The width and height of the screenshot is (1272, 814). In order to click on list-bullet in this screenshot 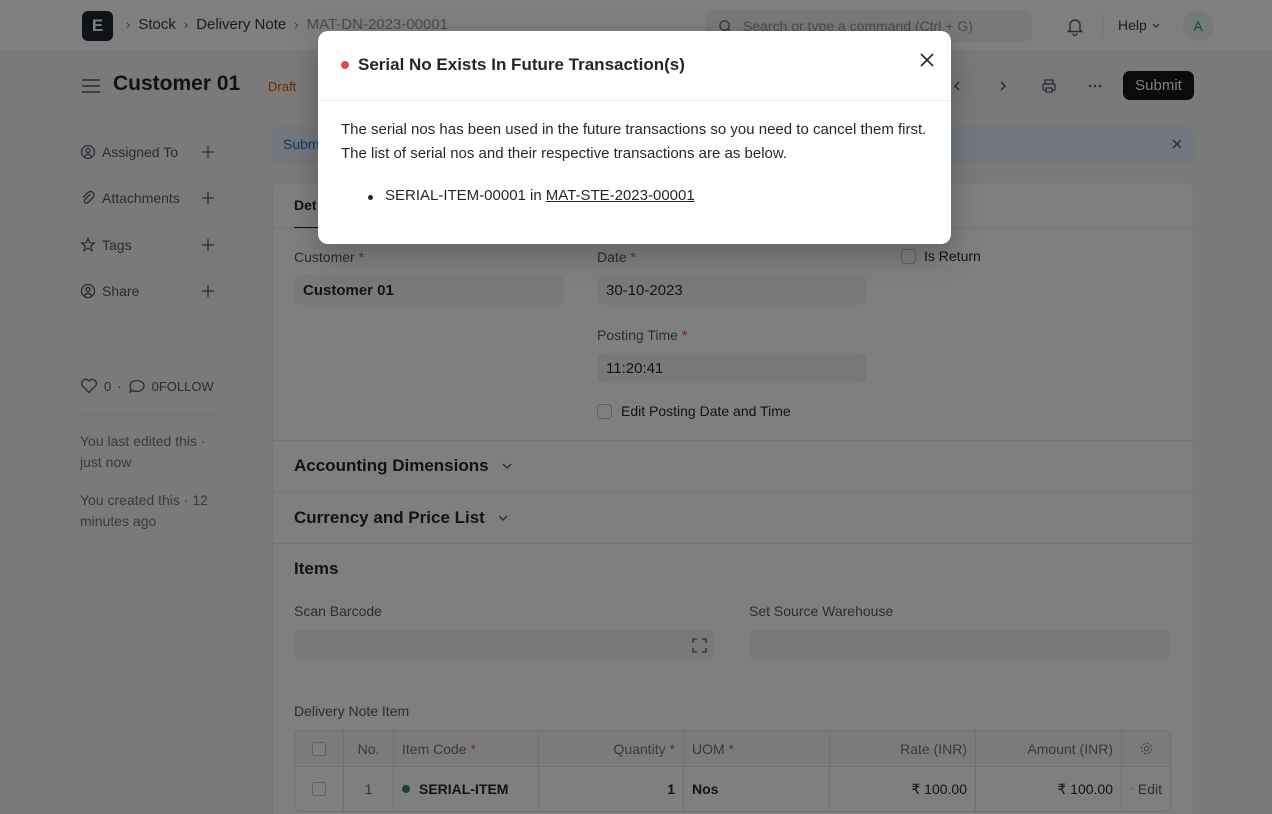, I will do `click(370, 197)`.